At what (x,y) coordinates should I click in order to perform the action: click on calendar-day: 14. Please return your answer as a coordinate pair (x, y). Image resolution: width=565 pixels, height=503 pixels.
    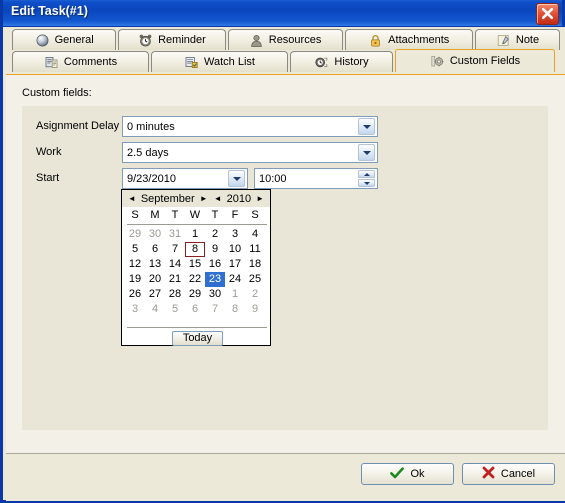
    Looking at the image, I should click on (175, 264).